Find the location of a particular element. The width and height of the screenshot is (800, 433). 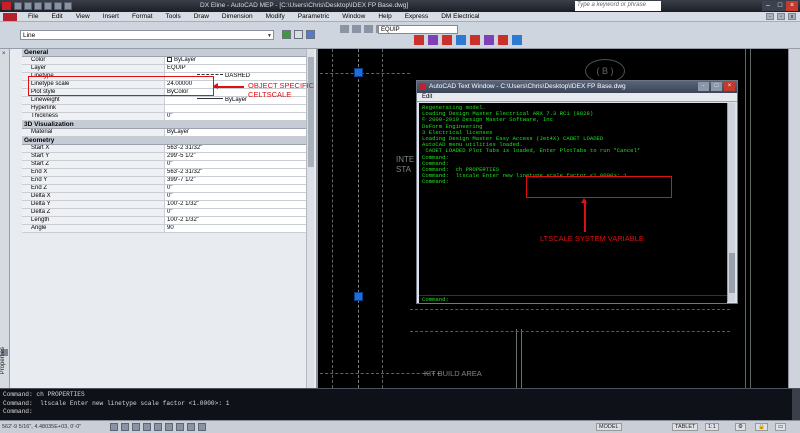

property-row-start-x: Start X 563'-2 31/32" is located at coordinates (168, 149).